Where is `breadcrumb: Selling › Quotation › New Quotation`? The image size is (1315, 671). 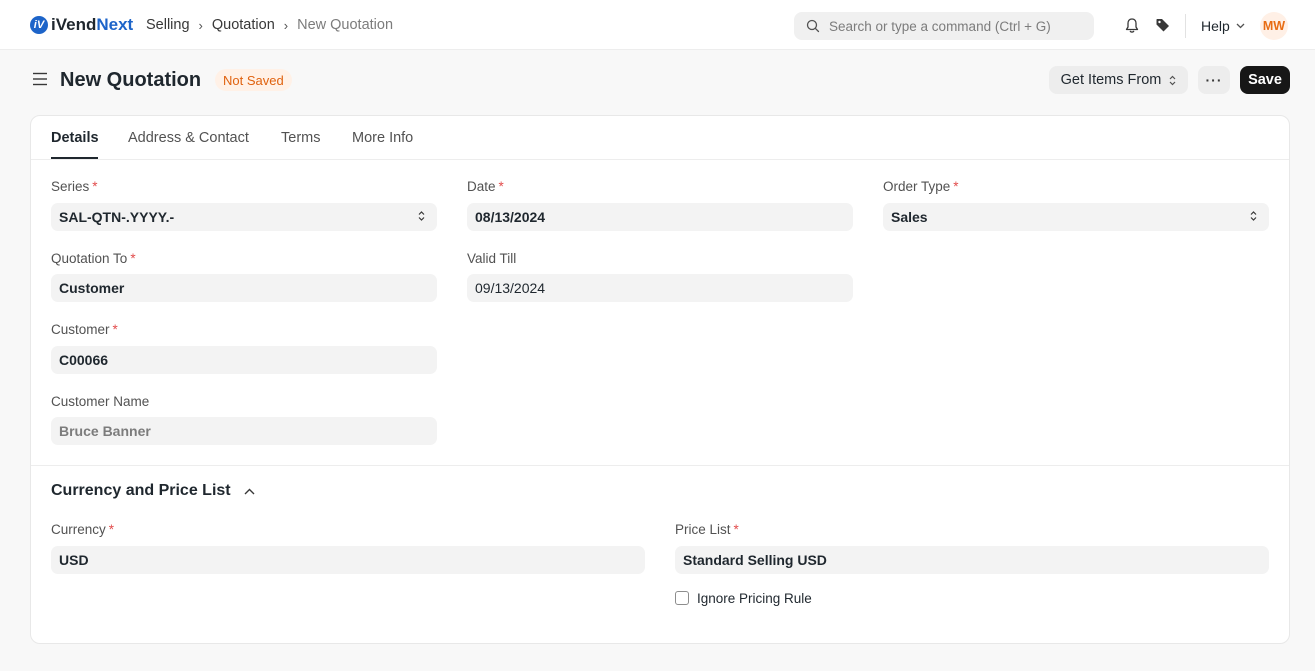
breadcrumb: Selling › Quotation › New Quotation is located at coordinates (269, 25).